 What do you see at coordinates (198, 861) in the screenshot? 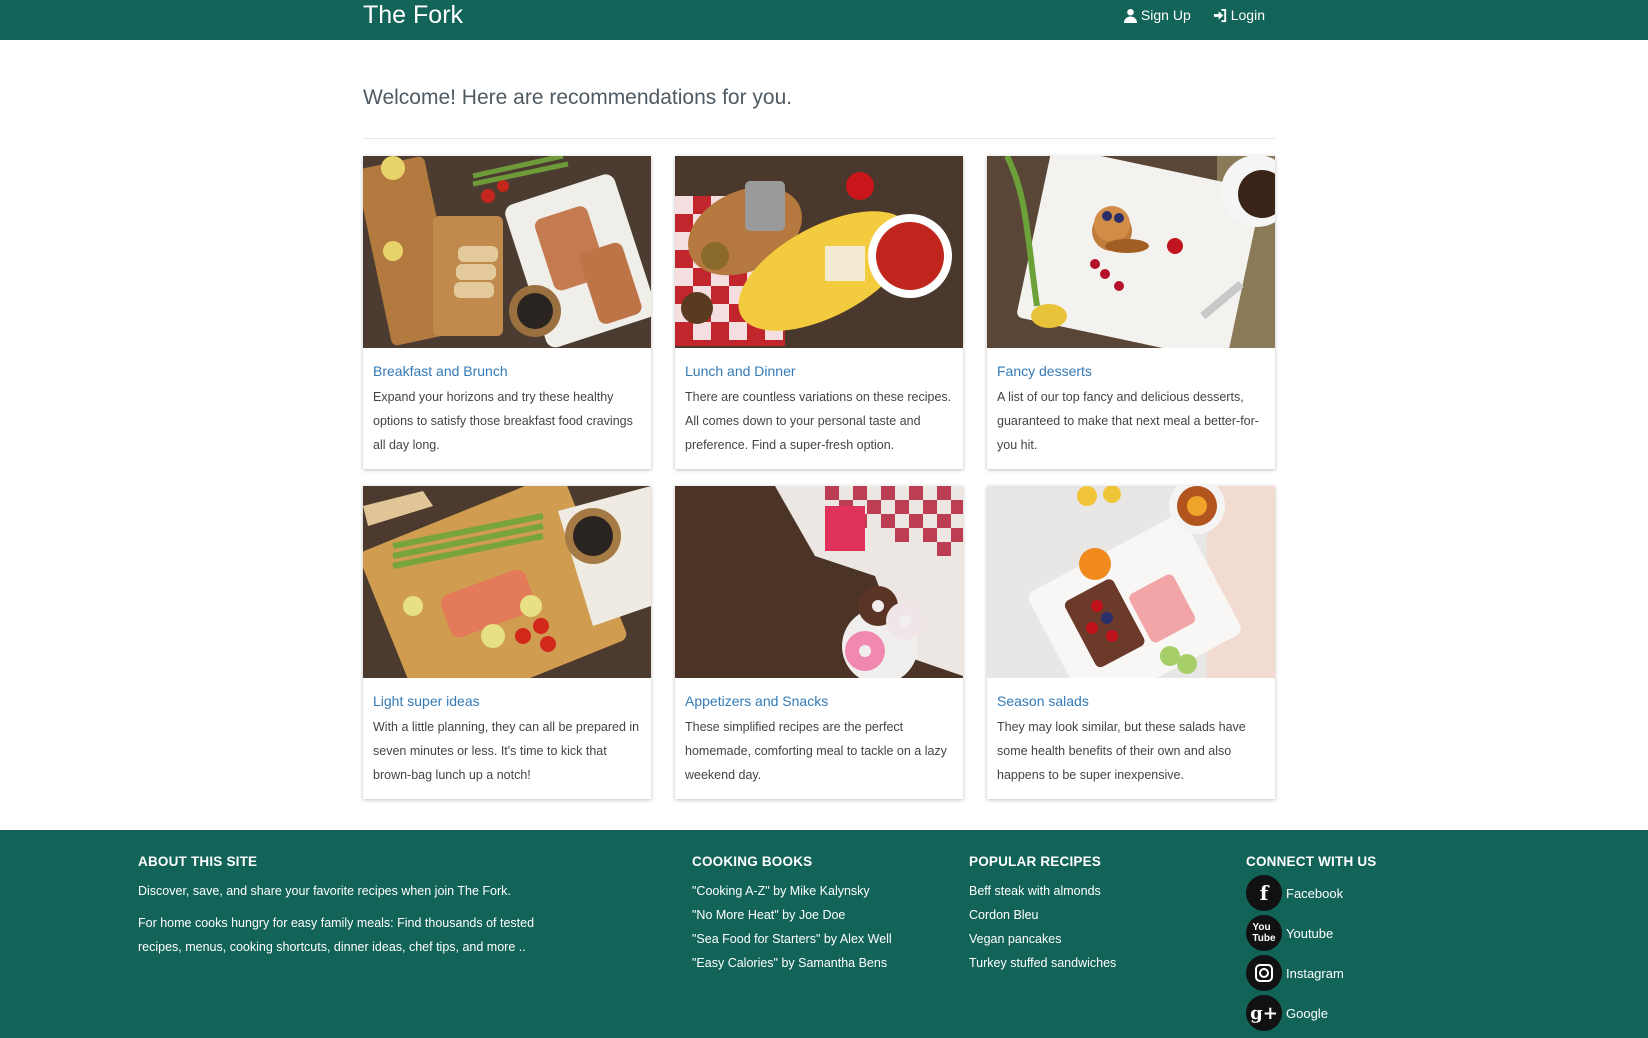
I see `footer-about-heading: ABOUT THIS SITE` at bounding box center [198, 861].